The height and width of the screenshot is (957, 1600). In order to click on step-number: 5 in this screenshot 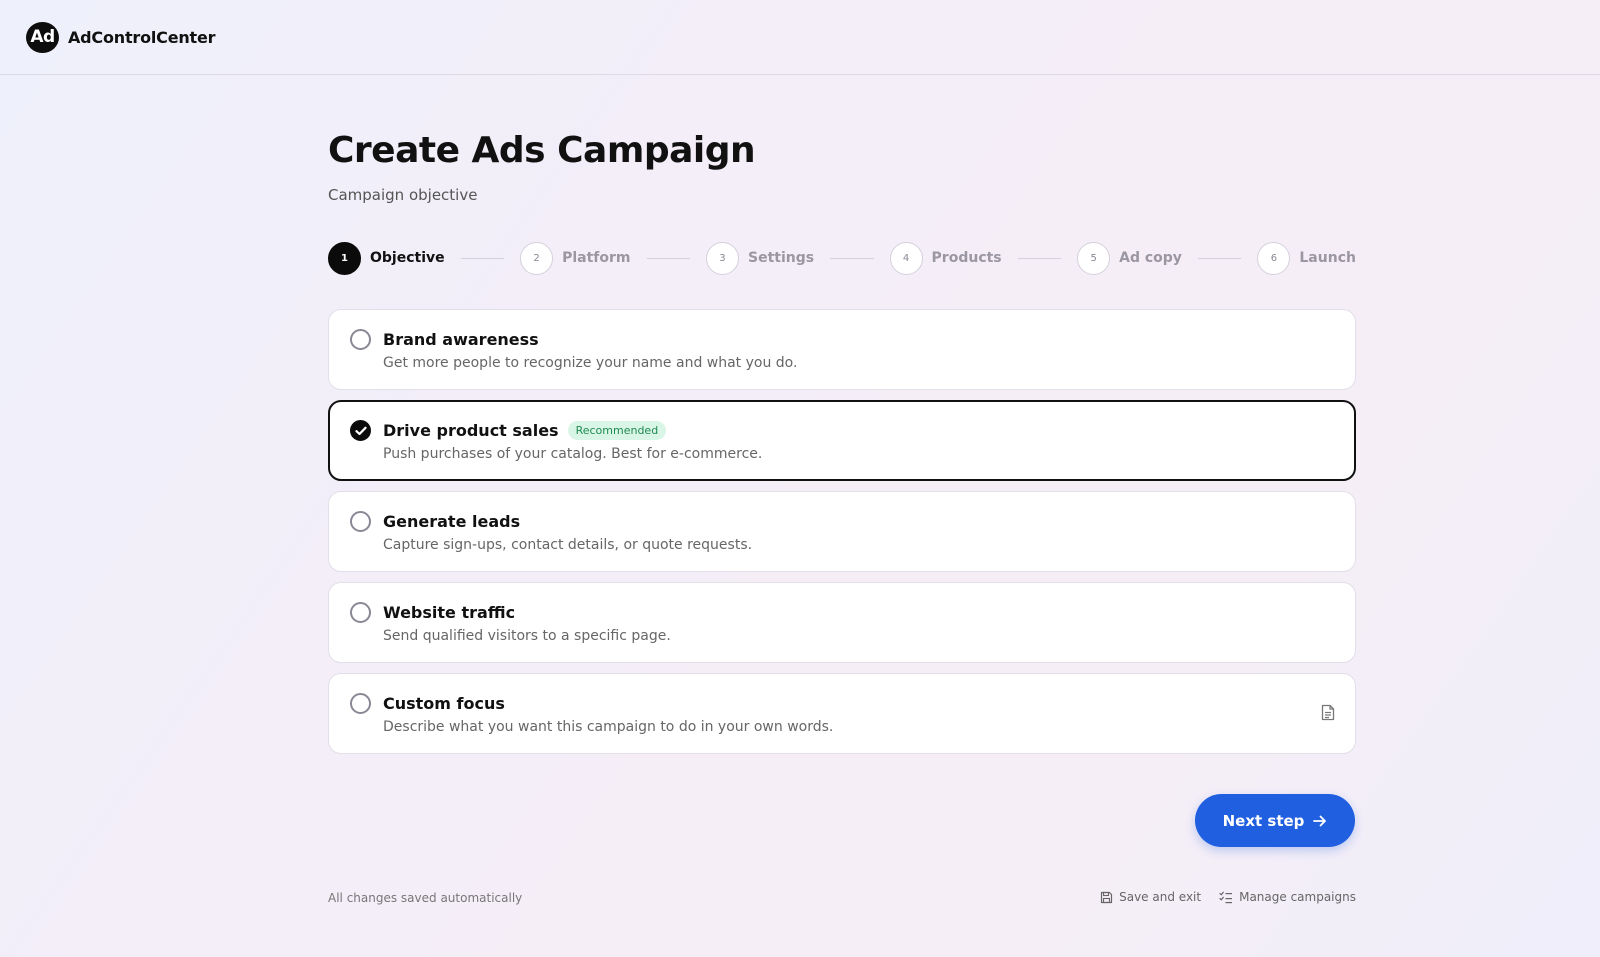, I will do `click(1094, 258)`.